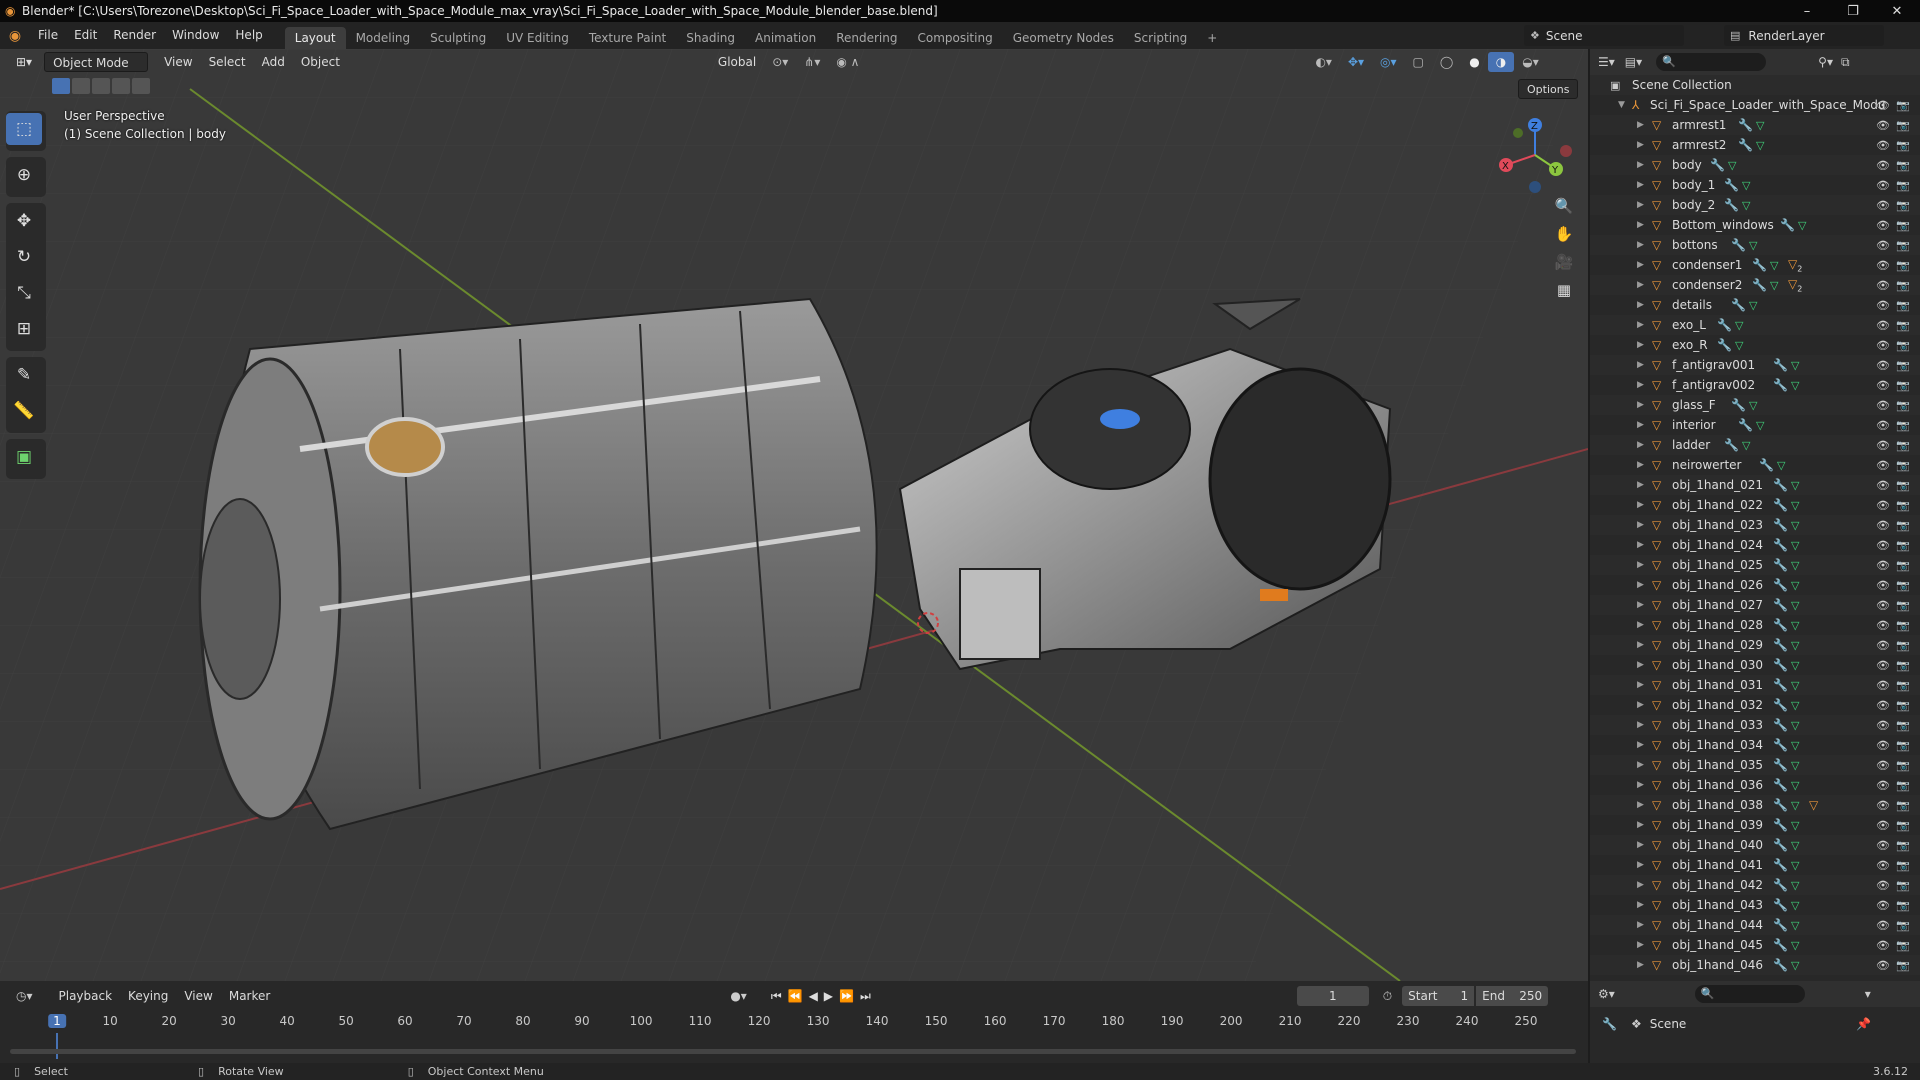  Describe the element at coordinates (824, 996) in the screenshot. I see `playback-controls: ⏮⏪◀▶⏩⏭` at that location.